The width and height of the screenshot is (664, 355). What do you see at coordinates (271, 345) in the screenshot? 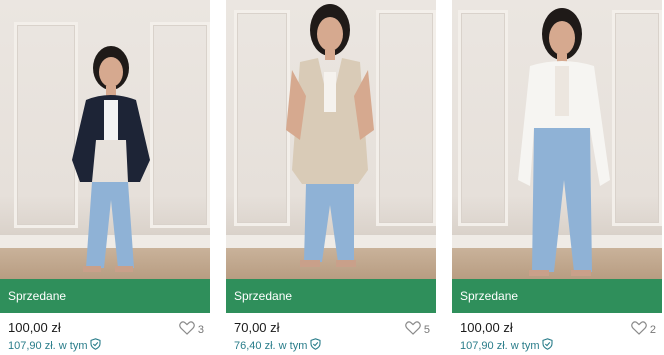
I see `price-with-protection-text: 76,40 zł. w tym` at bounding box center [271, 345].